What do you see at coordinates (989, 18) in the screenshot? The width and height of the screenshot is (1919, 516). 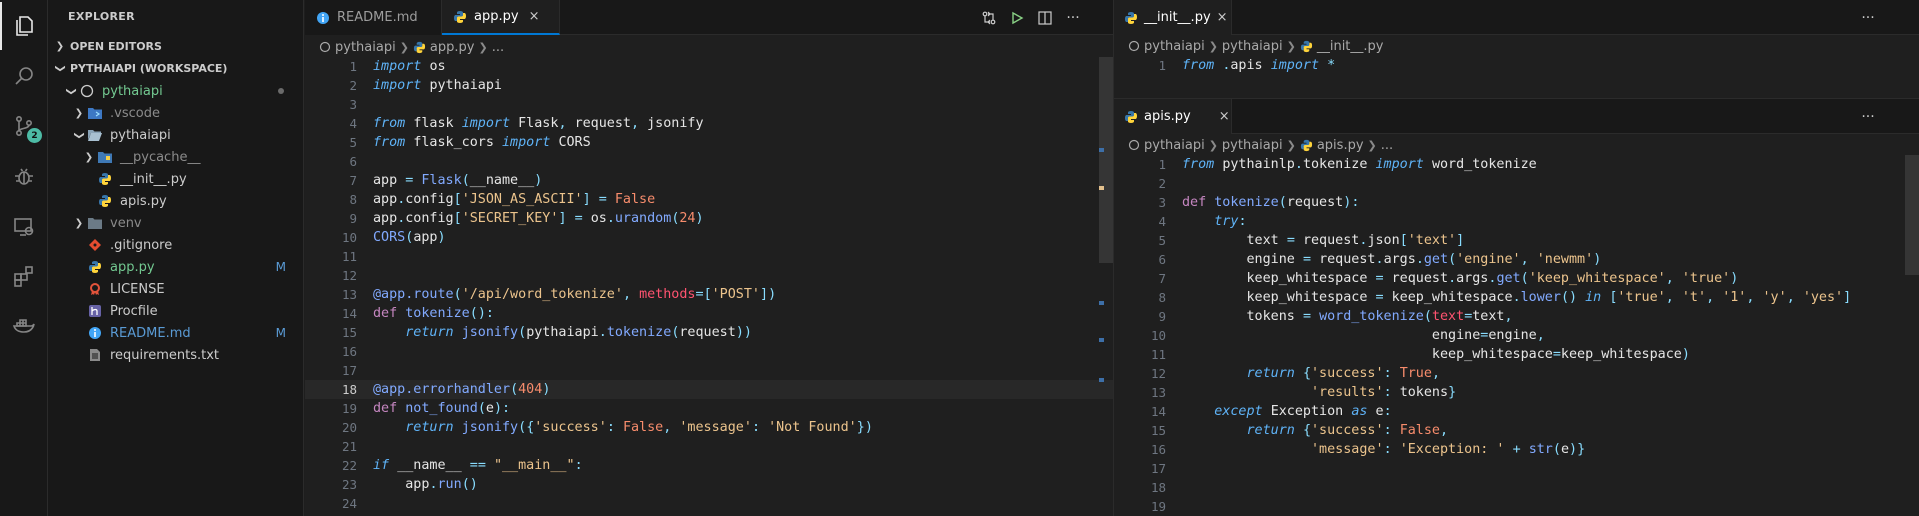 I see `compare-changes-icon` at bounding box center [989, 18].